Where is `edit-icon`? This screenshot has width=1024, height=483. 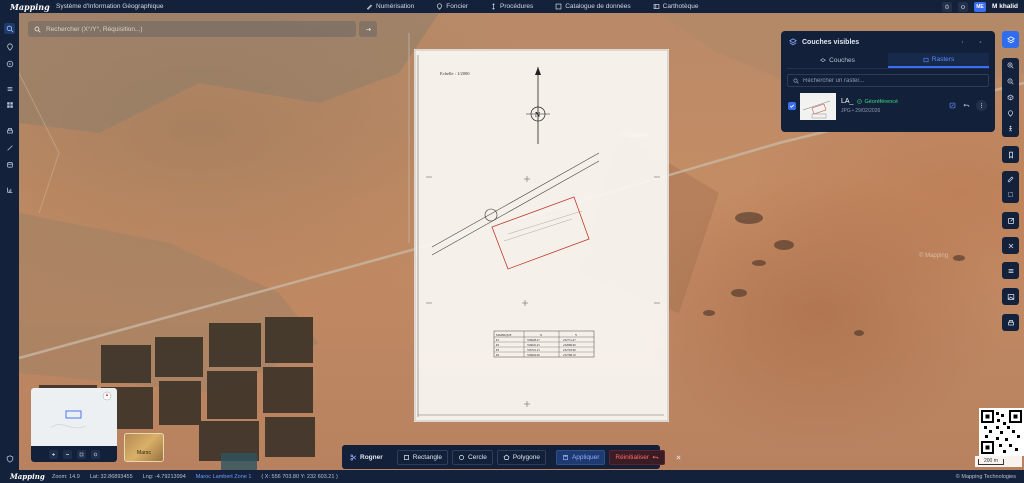 edit-icon is located at coordinates (952, 105).